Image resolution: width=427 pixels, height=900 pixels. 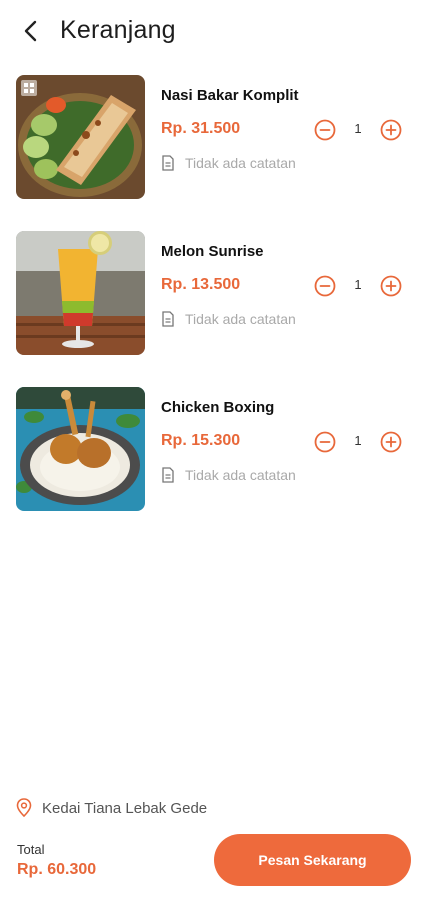 What do you see at coordinates (24, 808) in the screenshot?
I see `location-pin-icon` at bounding box center [24, 808].